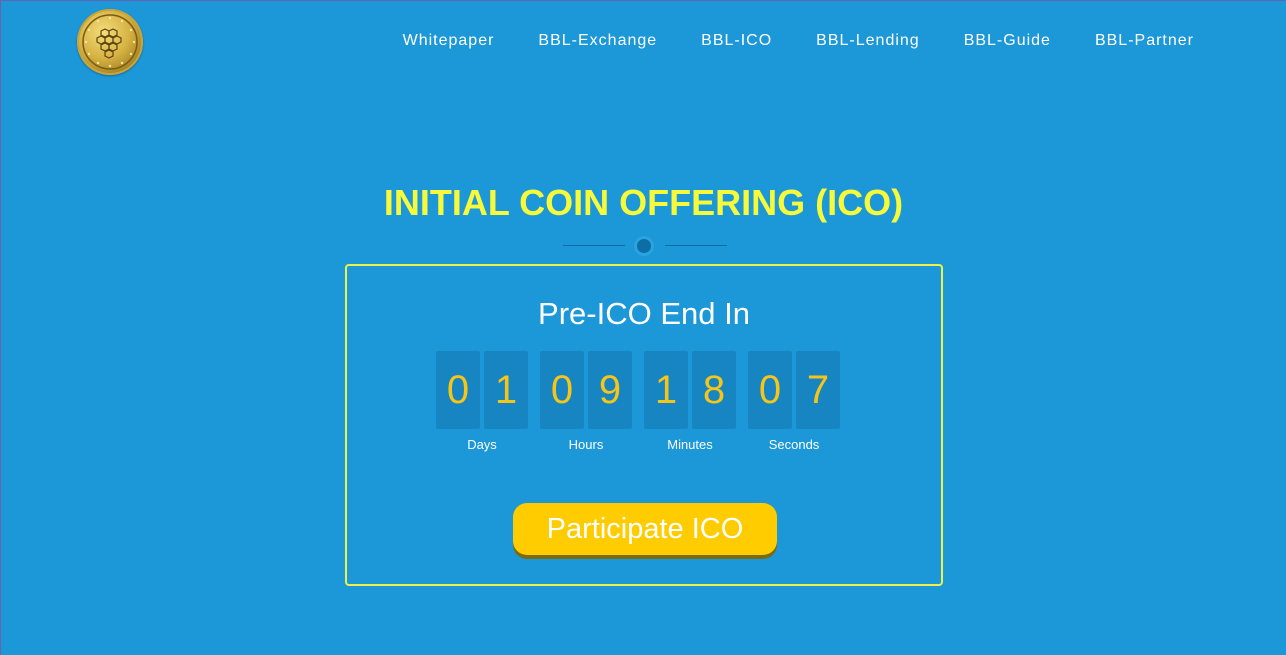  What do you see at coordinates (643, 202) in the screenshot?
I see `page-title: INITIAL COIN OFFERING (ICO)` at bounding box center [643, 202].